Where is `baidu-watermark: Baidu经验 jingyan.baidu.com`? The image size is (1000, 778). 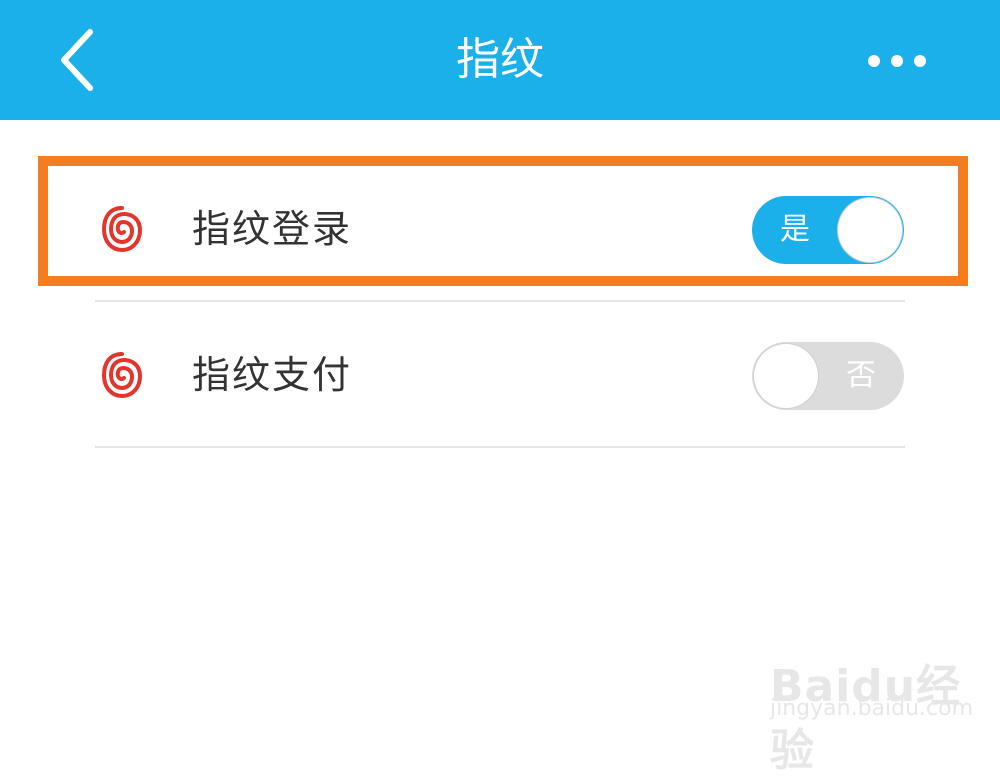
baidu-watermark: Baidu经验 jingyan.baidu.com is located at coordinates (875, 703).